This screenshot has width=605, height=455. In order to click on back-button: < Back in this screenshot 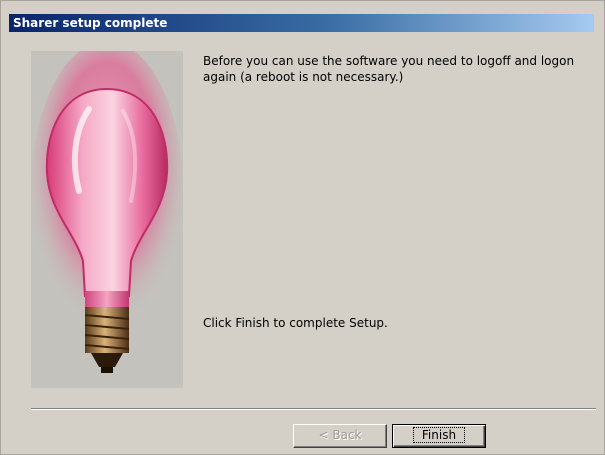, I will do `click(340, 436)`.